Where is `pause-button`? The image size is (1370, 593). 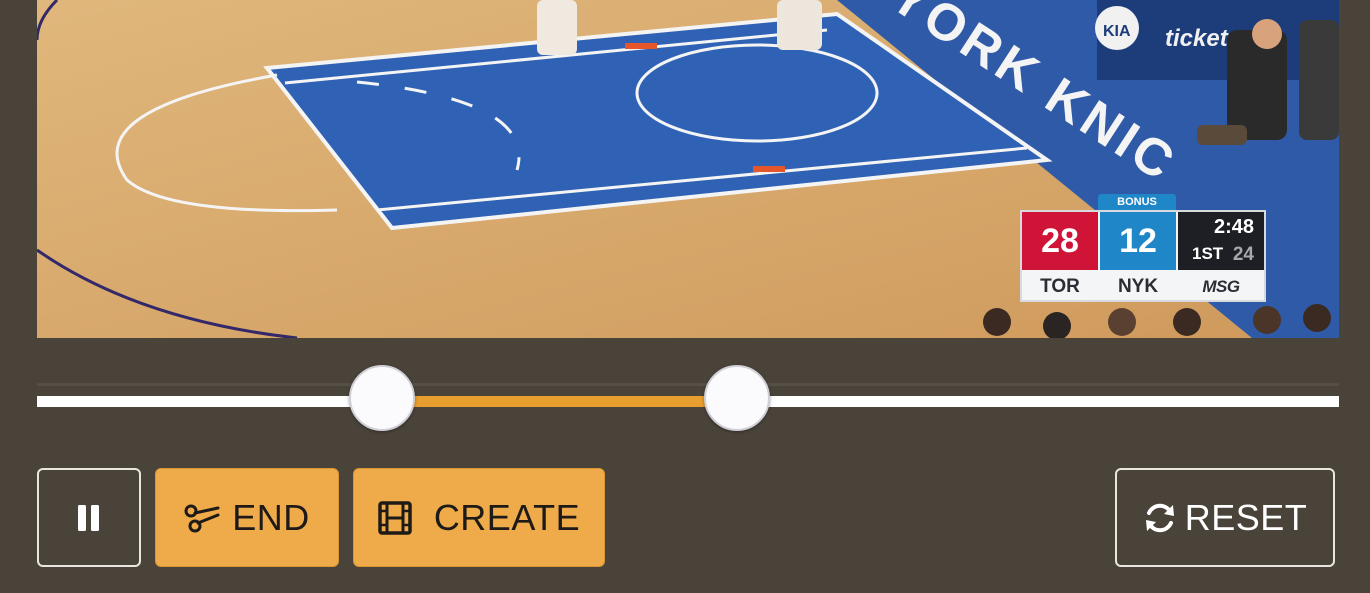
pause-button is located at coordinates (89, 517).